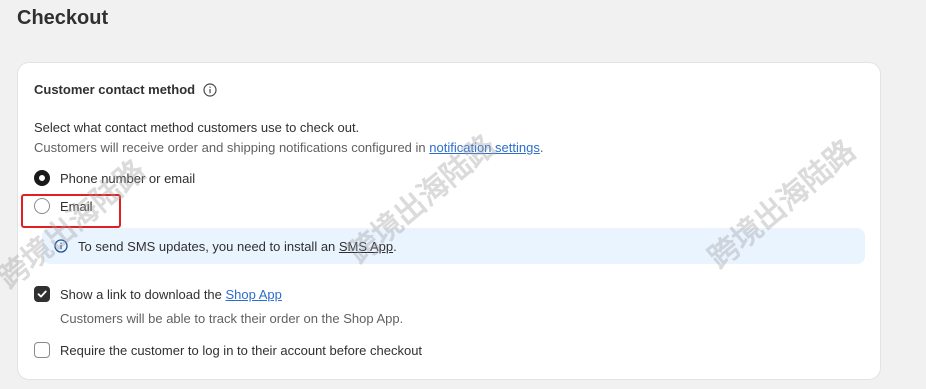 The width and height of the screenshot is (926, 389). What do you see at coordinates (366, 246) in the screenshot?
I see `sms-app-link: SMS App` at bounding box center [366, 246].